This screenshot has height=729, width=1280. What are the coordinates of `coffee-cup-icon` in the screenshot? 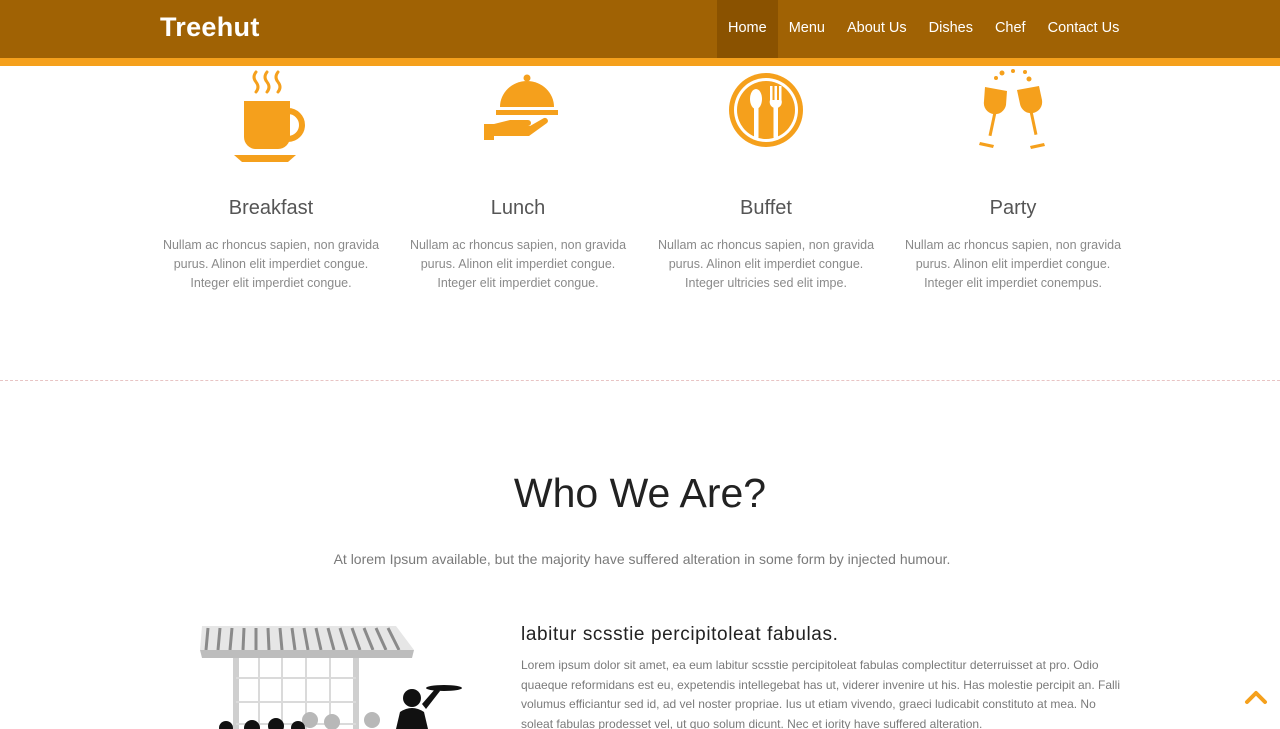 It's located at (271, 116).